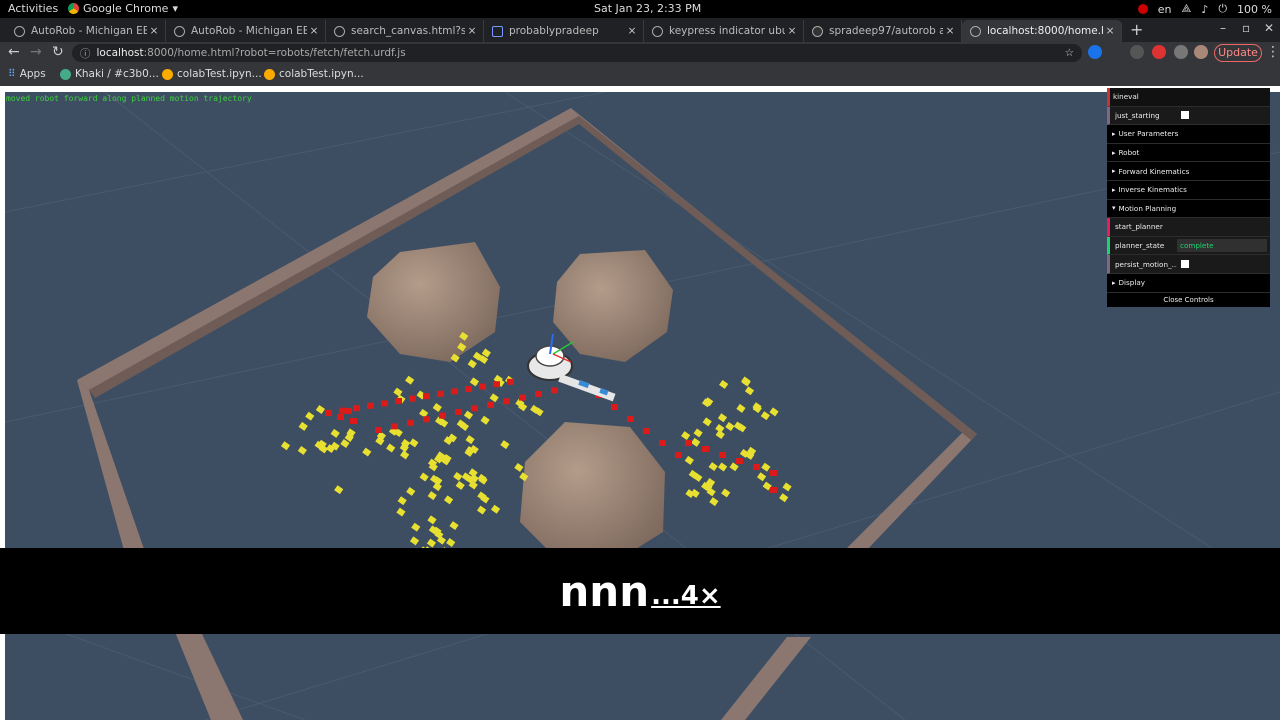  What do you see at coordinates (1188, 283) in the screenshot?
I see `folder-display: Display` at bounding box center [1188, 283].